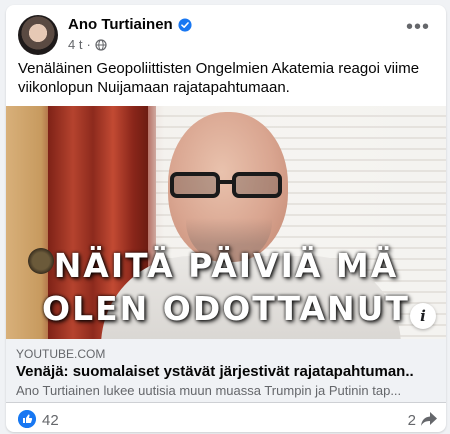 The height and width of the screenshot is (434, 450). I want to click on post-header: Ano Turtiainen 4 t · •••, so click(227, 37).